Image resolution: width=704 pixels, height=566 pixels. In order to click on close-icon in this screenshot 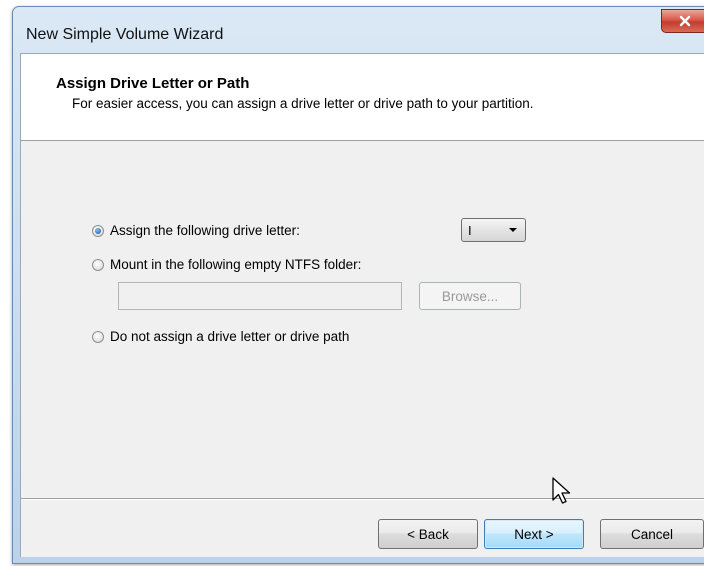, I will do `click(685, 21)`.